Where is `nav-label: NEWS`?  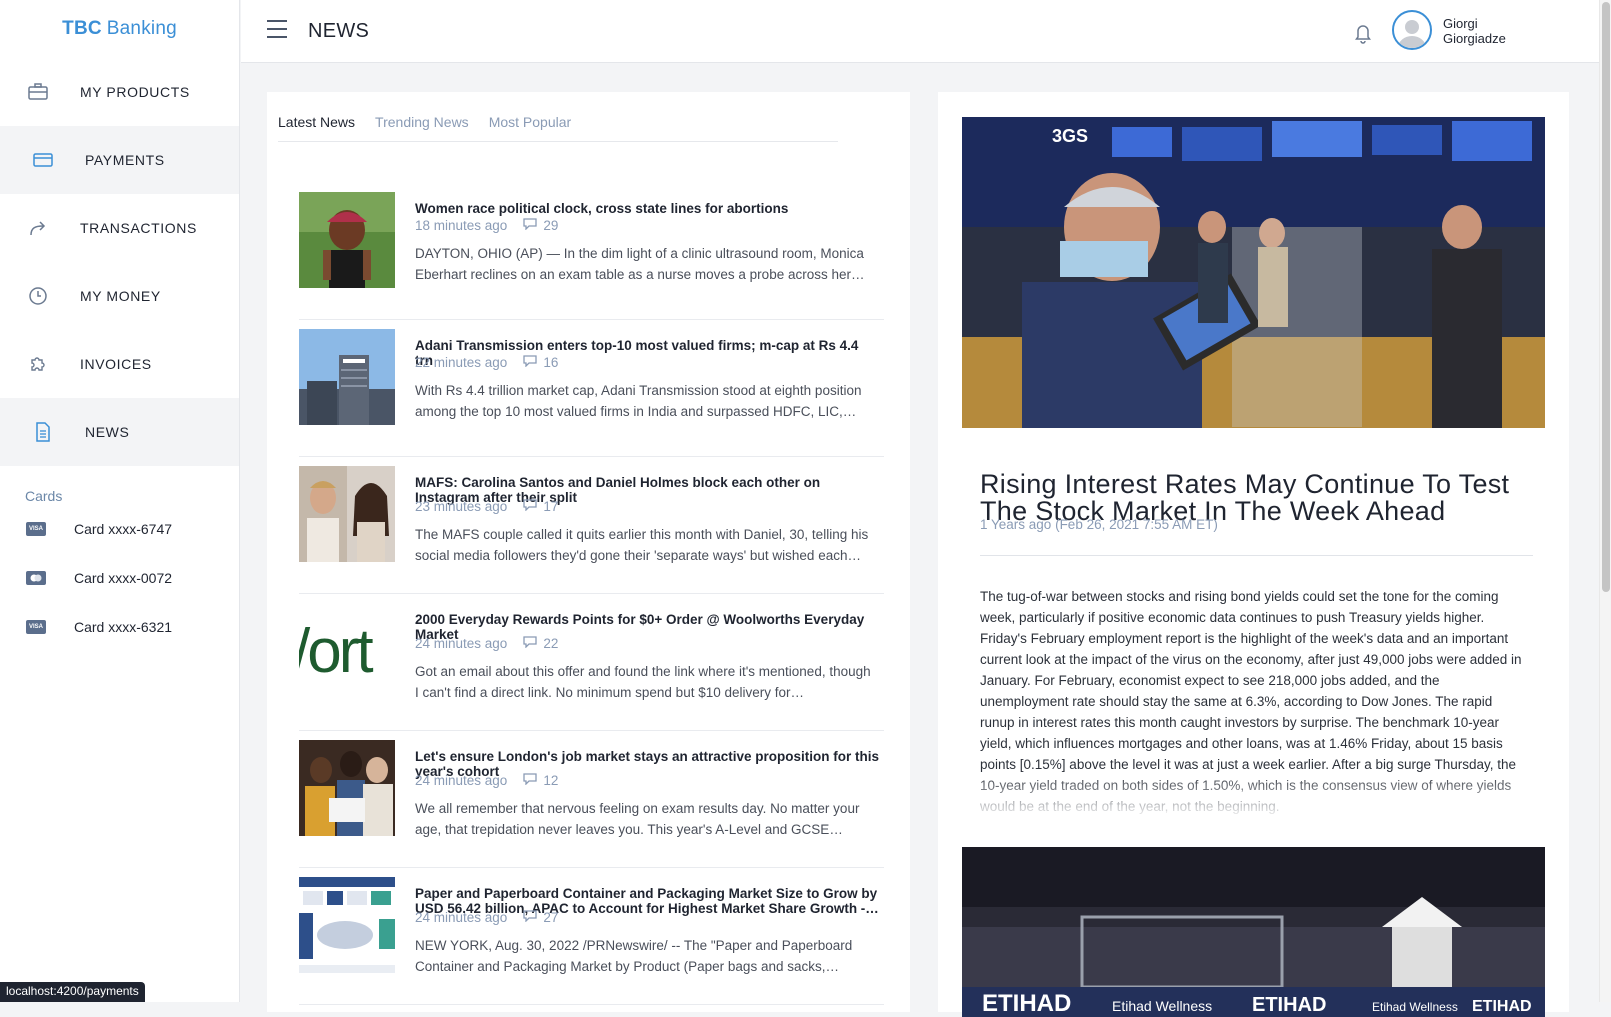
nav-label: NEWS is located at coordinates (107, 432).